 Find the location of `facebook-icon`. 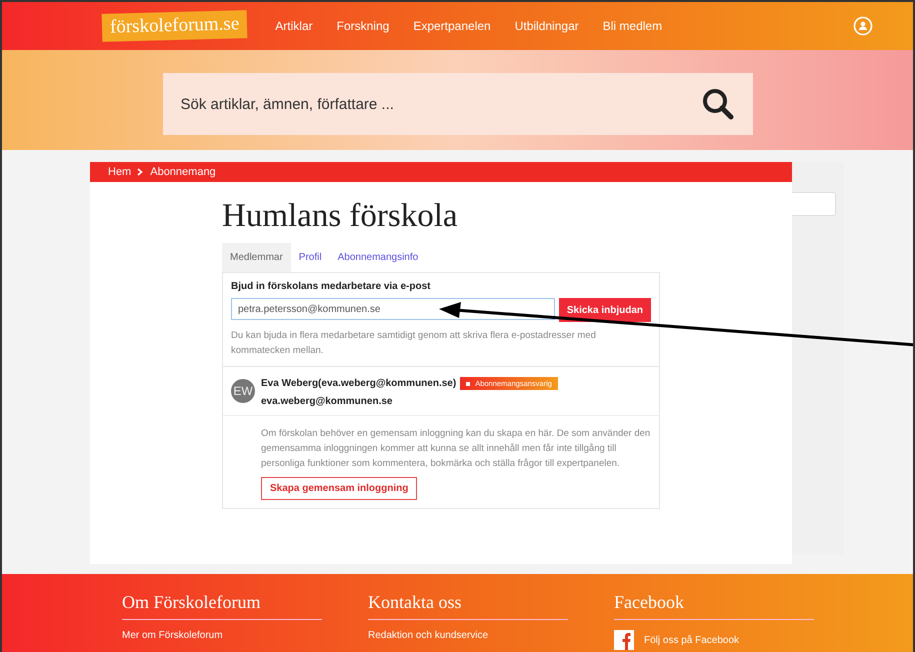

facebook-icon is located at coordinates (624, 640).